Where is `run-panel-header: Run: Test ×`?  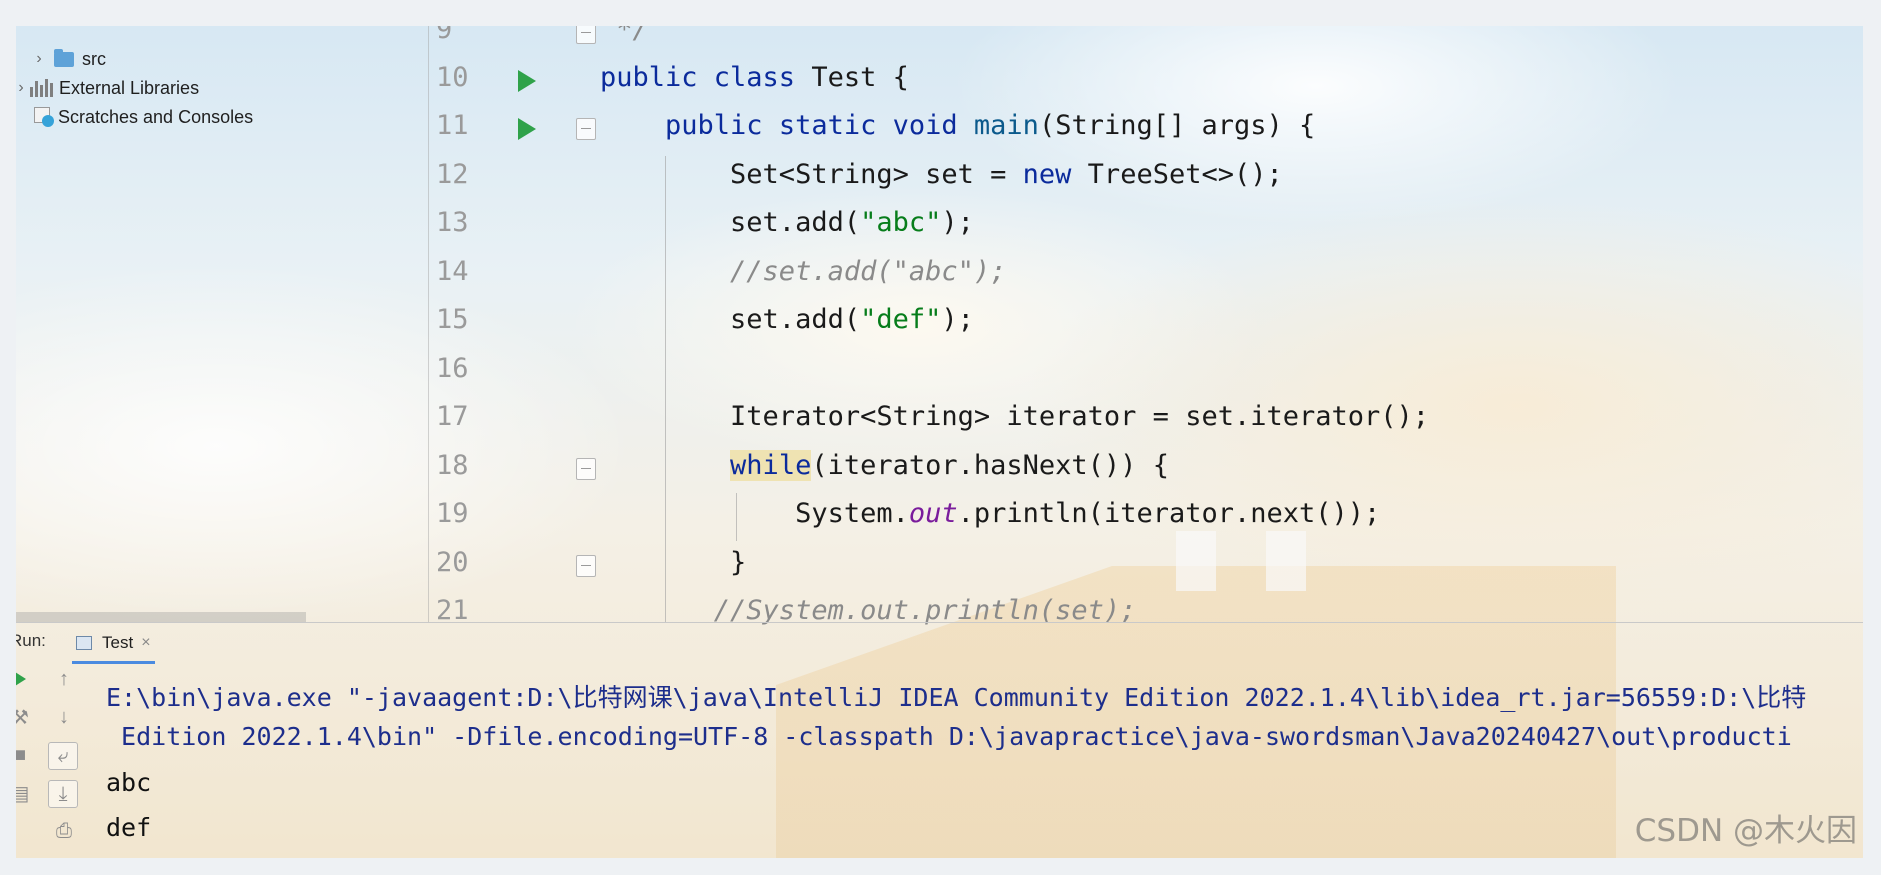 run-panel-header: Run: Test × is located at coordinates (939, 643).